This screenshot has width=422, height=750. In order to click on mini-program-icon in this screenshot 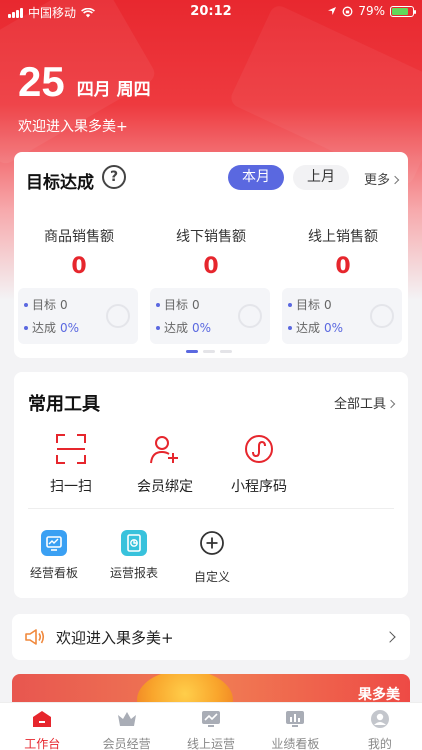, I will do `click(259, 449)`.